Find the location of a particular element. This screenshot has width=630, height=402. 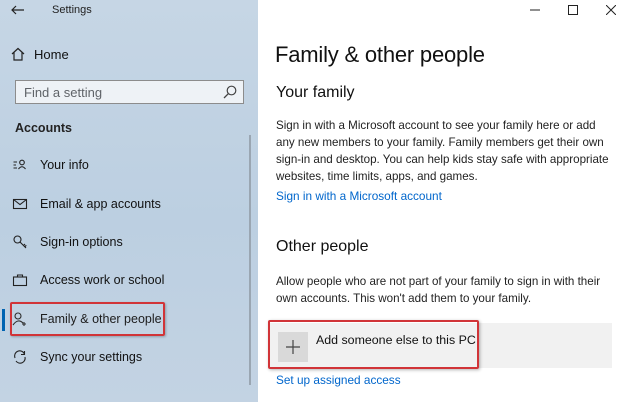

close-button is located at coordinates (611, 10).